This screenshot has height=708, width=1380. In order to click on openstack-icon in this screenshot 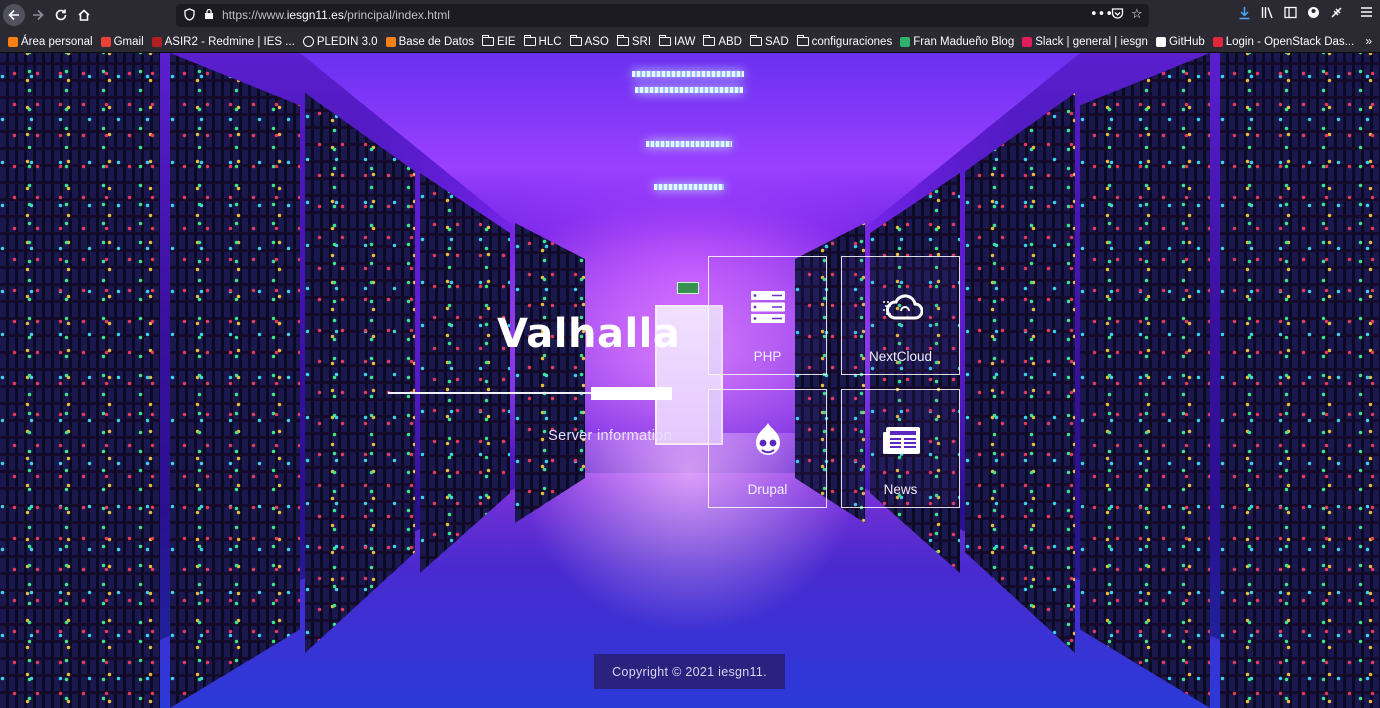, I will do `click(1217, 41)`.